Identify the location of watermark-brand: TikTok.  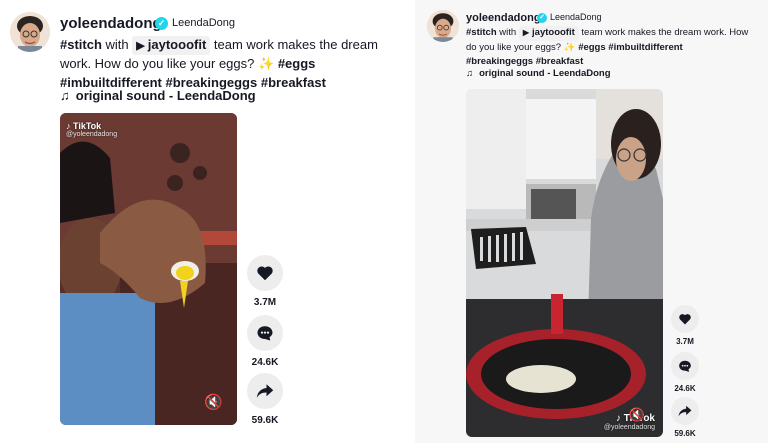
(87, 126).